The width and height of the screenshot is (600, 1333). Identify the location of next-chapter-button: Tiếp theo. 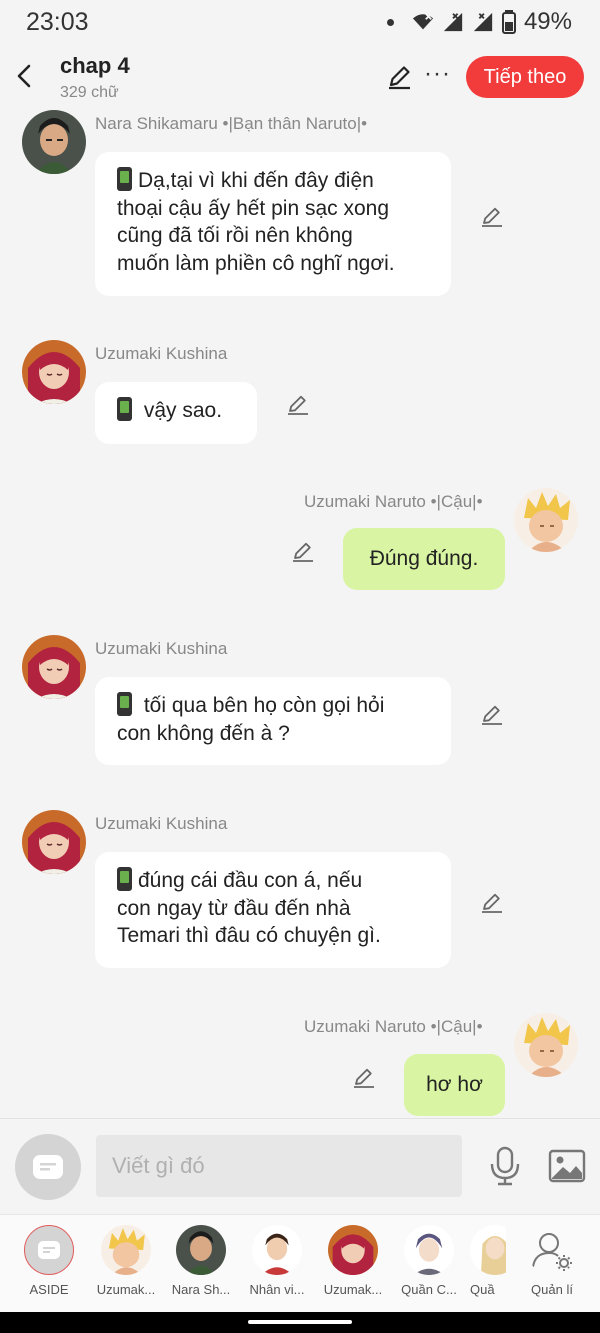
(525, 77).